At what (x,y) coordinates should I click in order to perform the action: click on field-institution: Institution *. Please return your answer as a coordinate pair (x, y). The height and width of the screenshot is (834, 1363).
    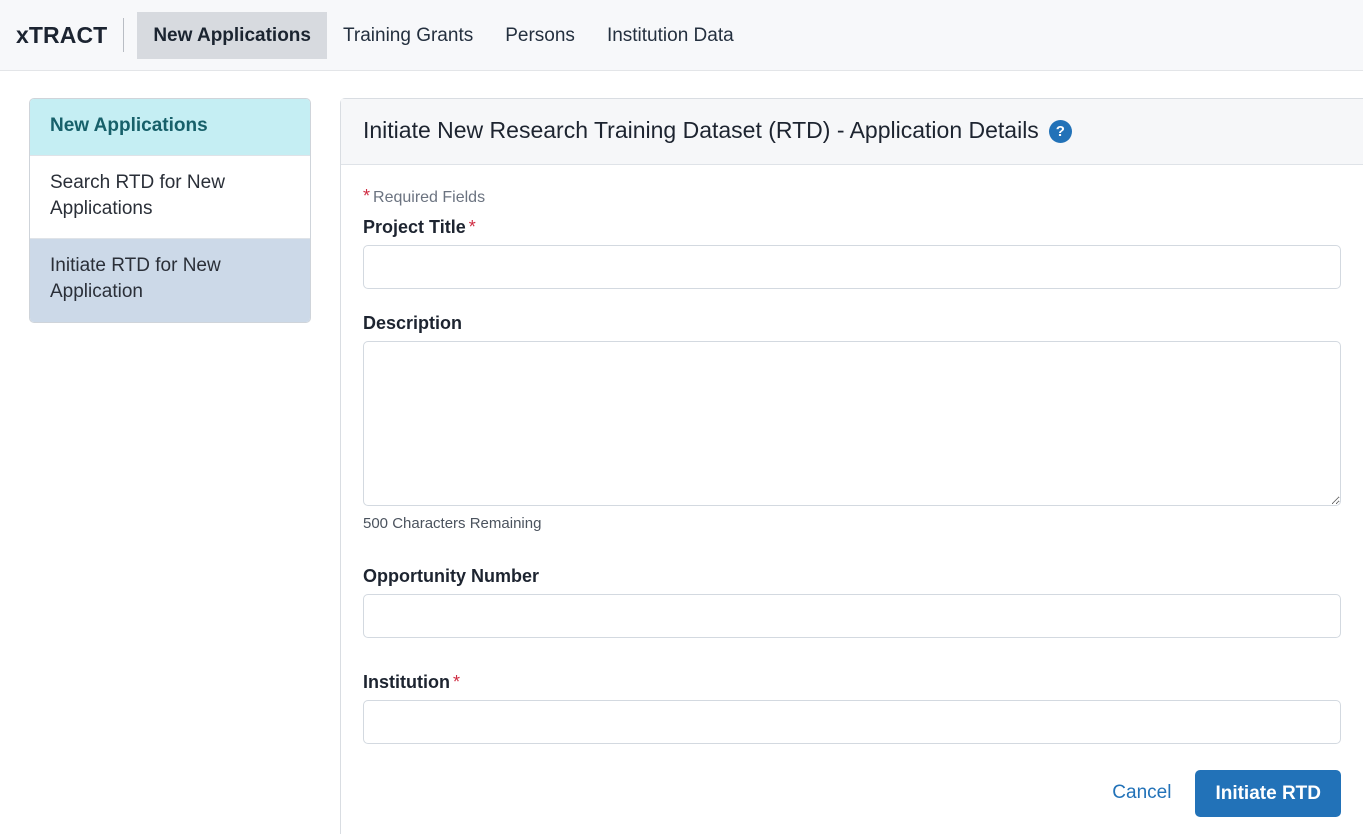
    Looking at the image, I should click on (852, 708).